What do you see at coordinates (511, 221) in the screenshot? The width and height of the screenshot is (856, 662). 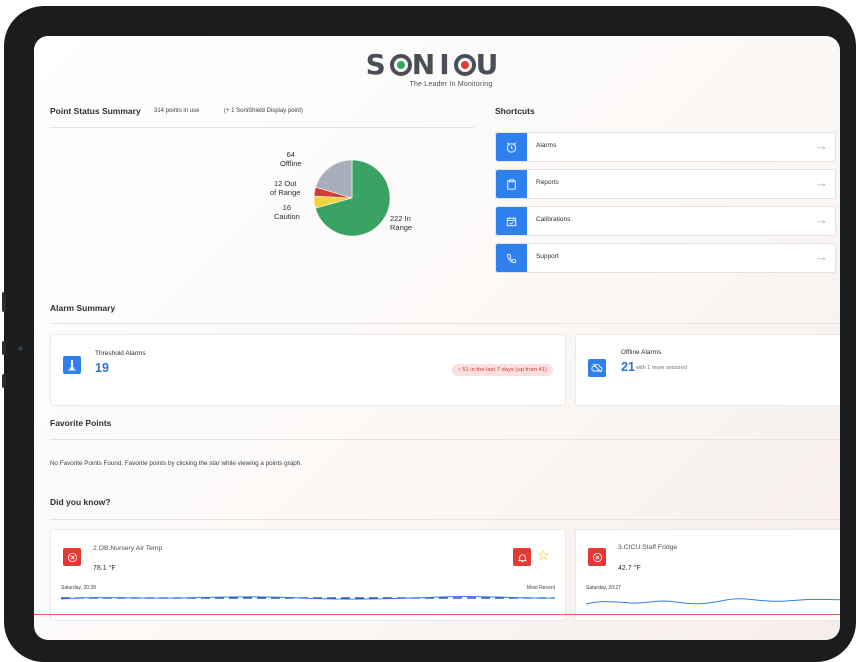 I see `calendar-check-icon` at bounding box center [511, 221].